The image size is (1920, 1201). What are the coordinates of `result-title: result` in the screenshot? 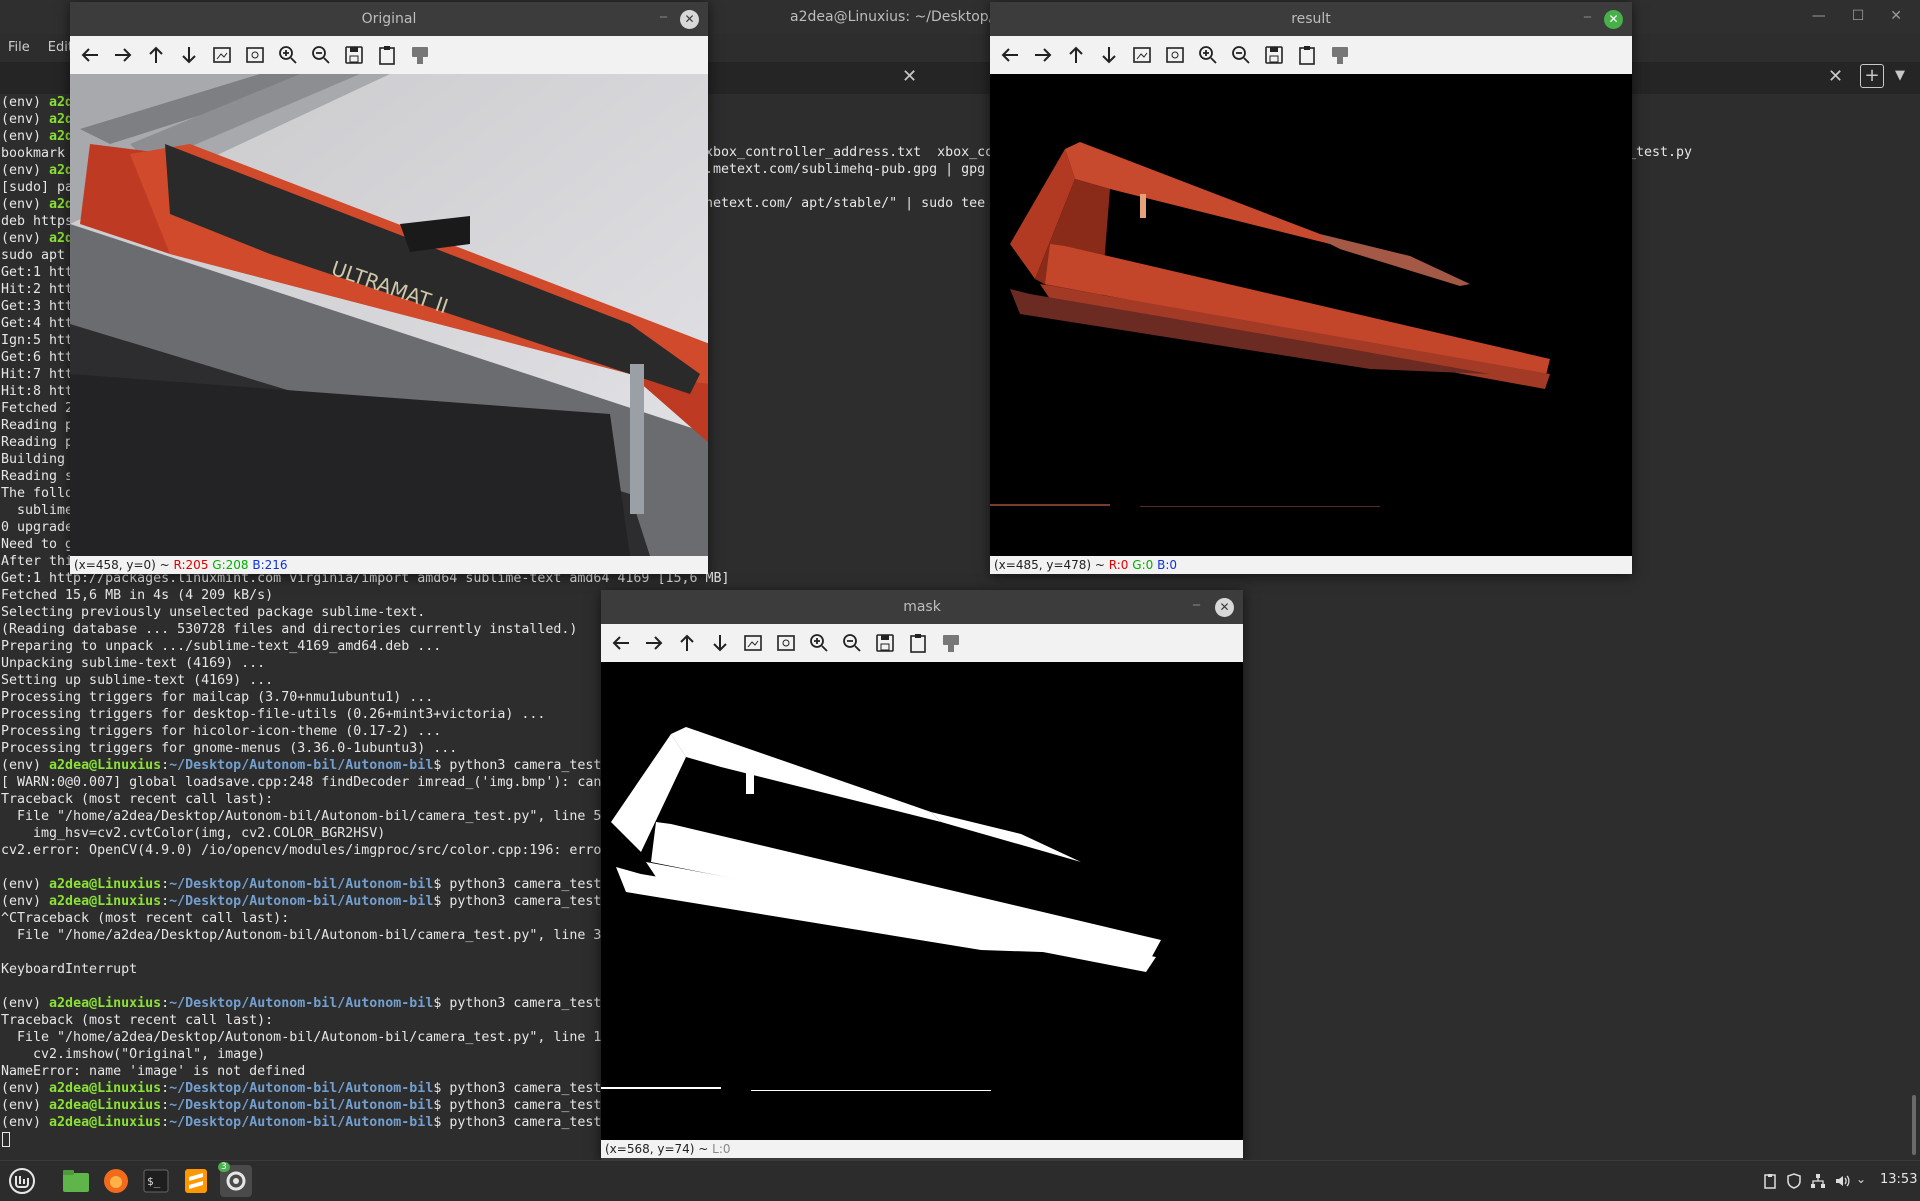 It's located at (1311, 19).